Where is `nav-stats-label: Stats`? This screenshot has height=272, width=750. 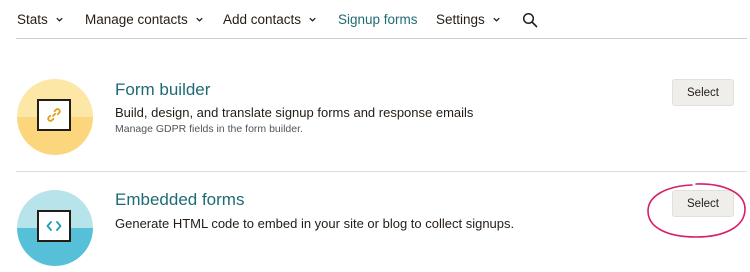
nav-stats-label: Stats is located at coordinates (32, 19).